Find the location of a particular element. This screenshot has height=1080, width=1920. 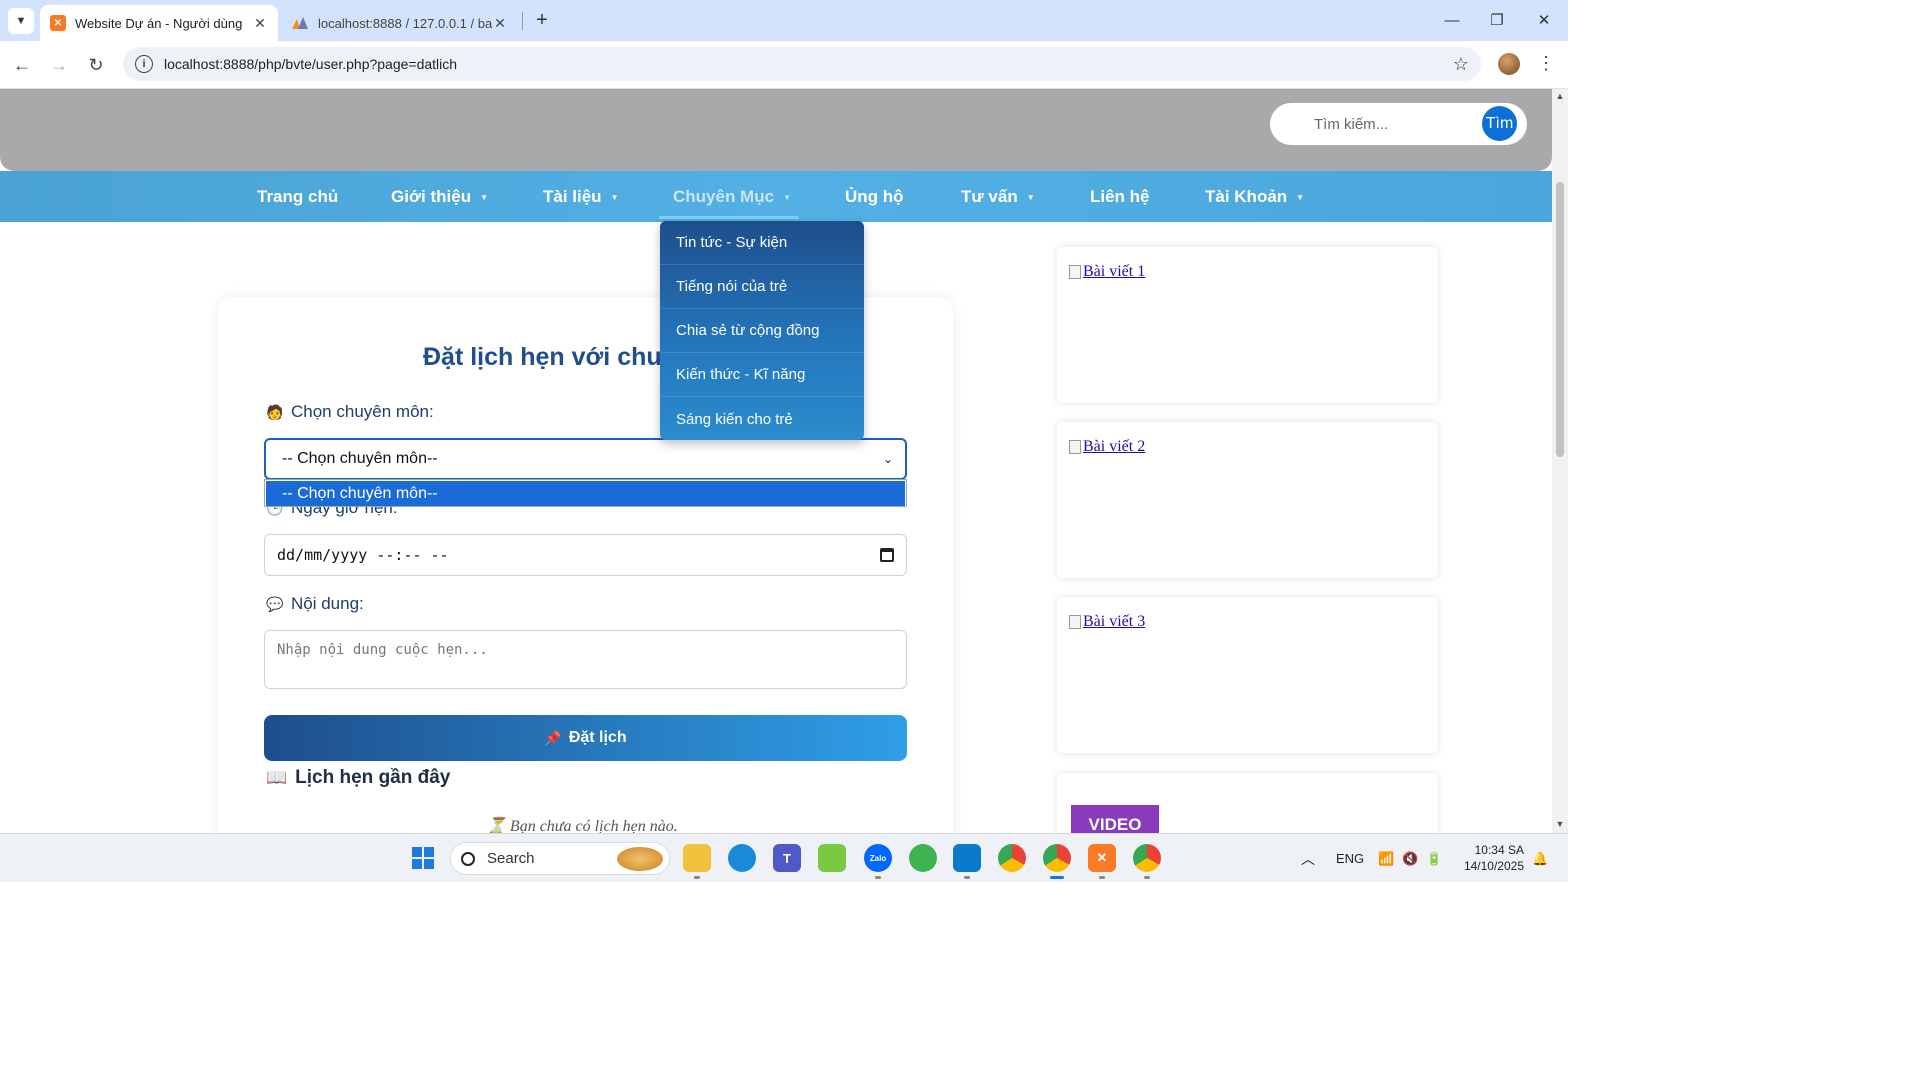

sidebar-post-card: Bài viết 1 is located at coordinates (1247, 325).